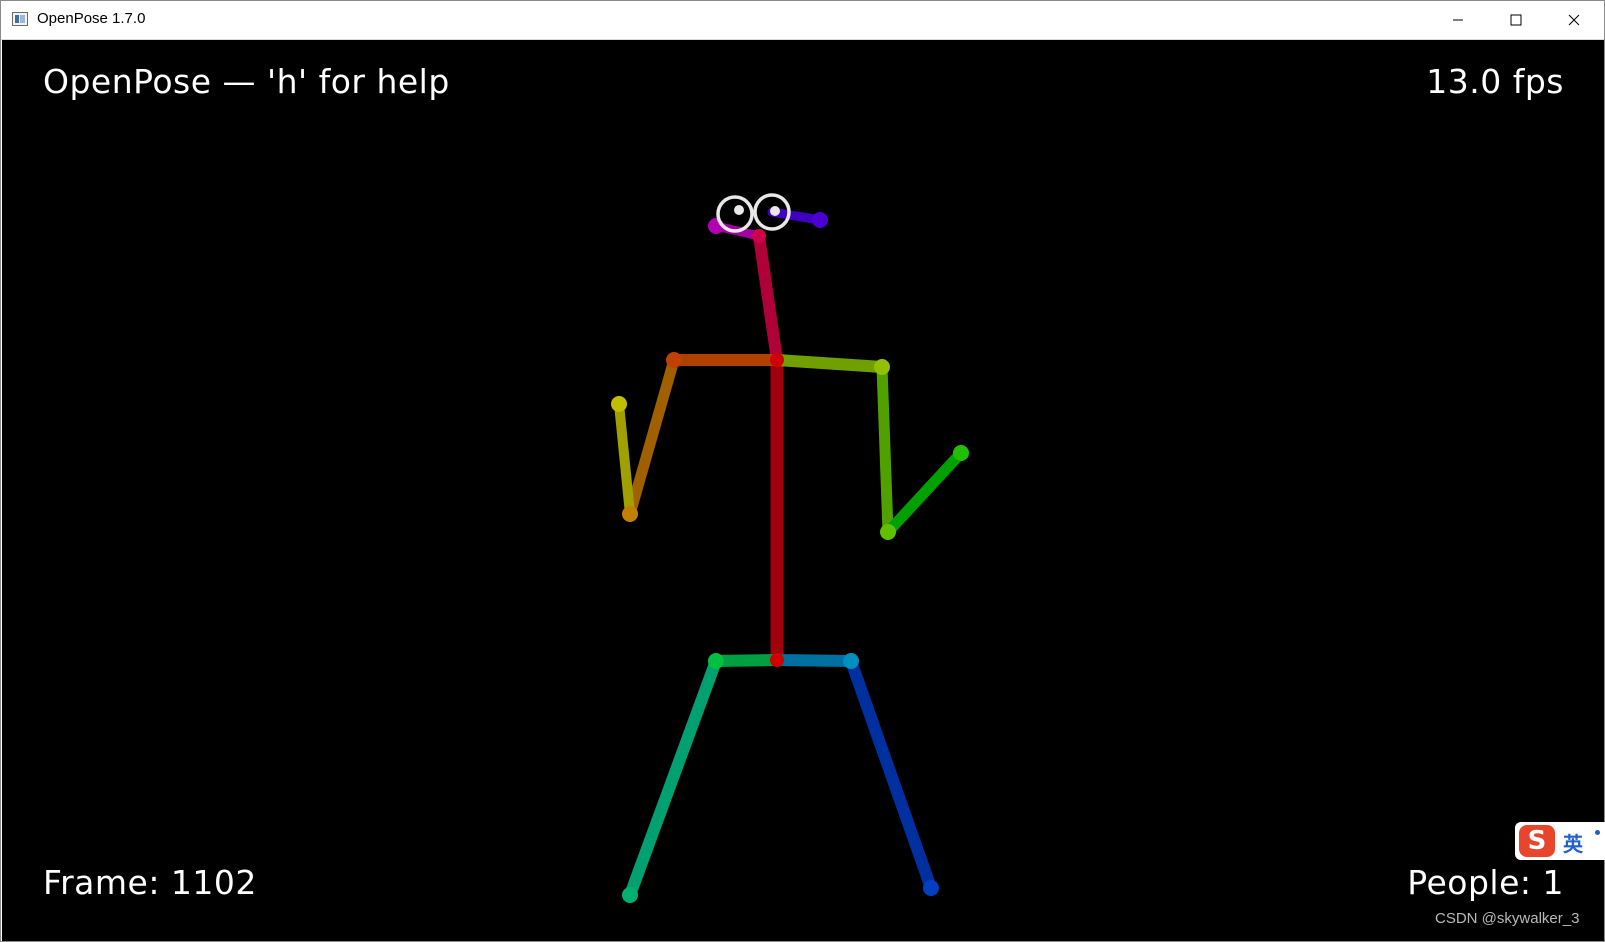  What do you see at coordinates (1537, 841) in the screenshot?
I see `sogou-logo-icon: S` at bounding box center [1537, 841].